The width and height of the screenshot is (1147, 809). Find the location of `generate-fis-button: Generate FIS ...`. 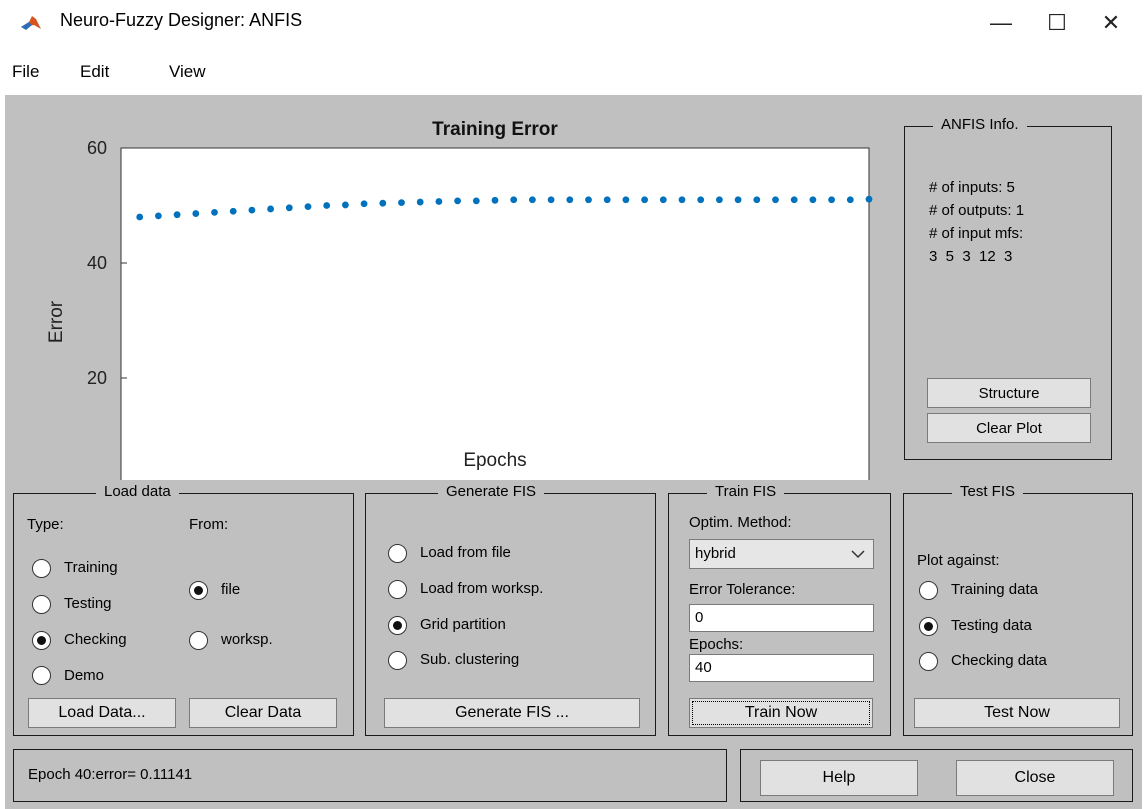

generate-fis-button: Generate FIS ... is located at coordinates (512, 713).